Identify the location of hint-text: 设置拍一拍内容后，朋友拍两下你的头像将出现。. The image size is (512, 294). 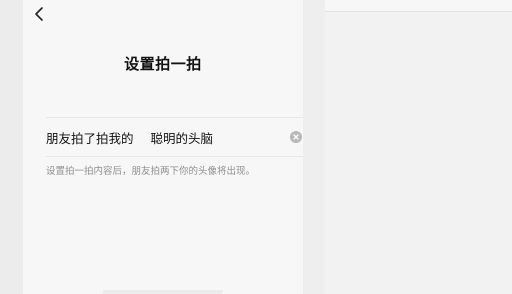
(151, 171).